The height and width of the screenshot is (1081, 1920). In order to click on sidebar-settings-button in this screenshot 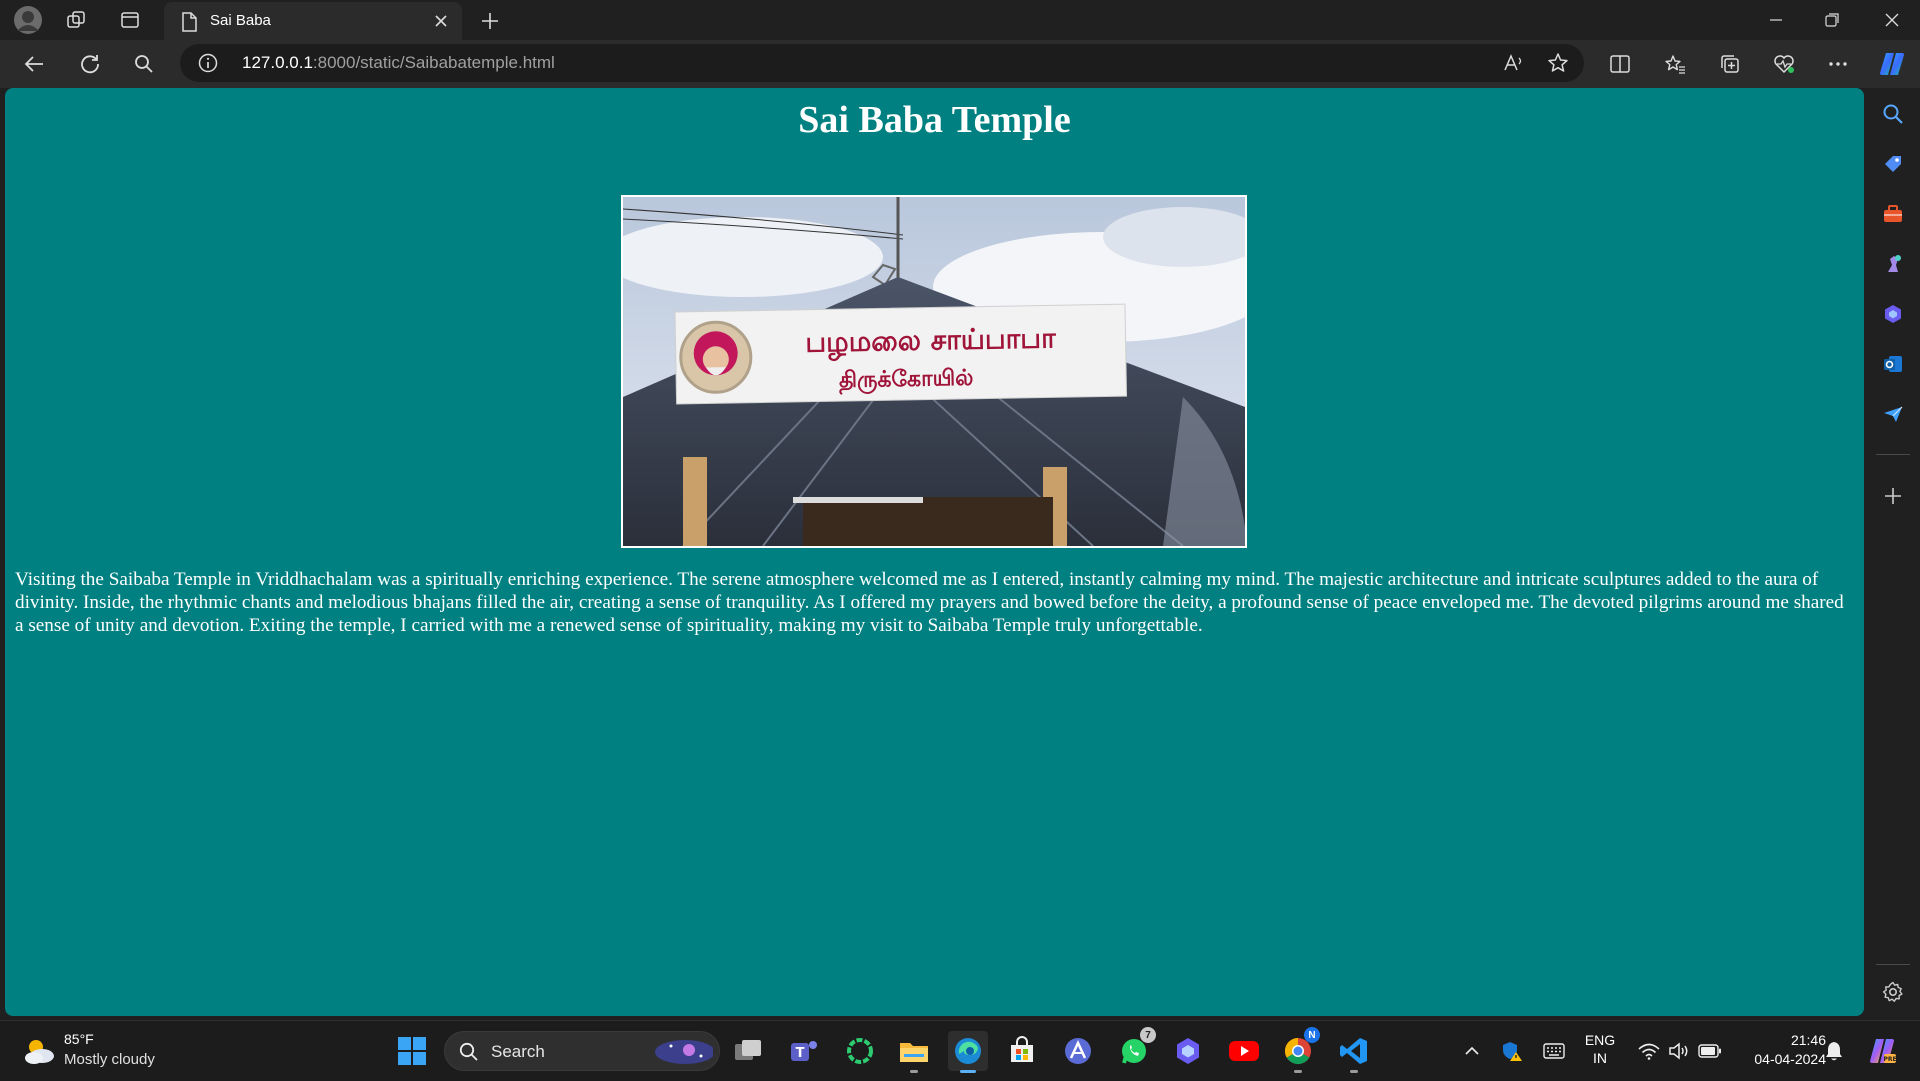, I will do `click(1893, 992)`.